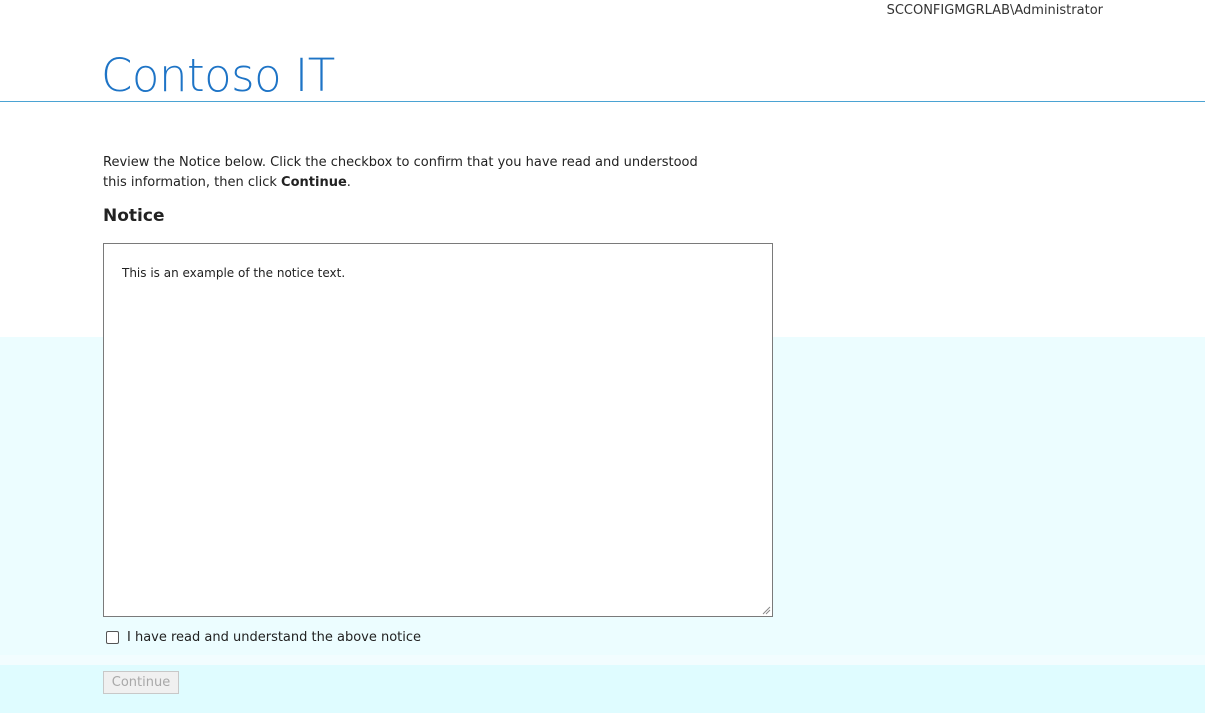  What do you see at coordinates (348, 182) in the screenshot?
I see `instructions-text-tail: .` at bounding box center [348, 182].